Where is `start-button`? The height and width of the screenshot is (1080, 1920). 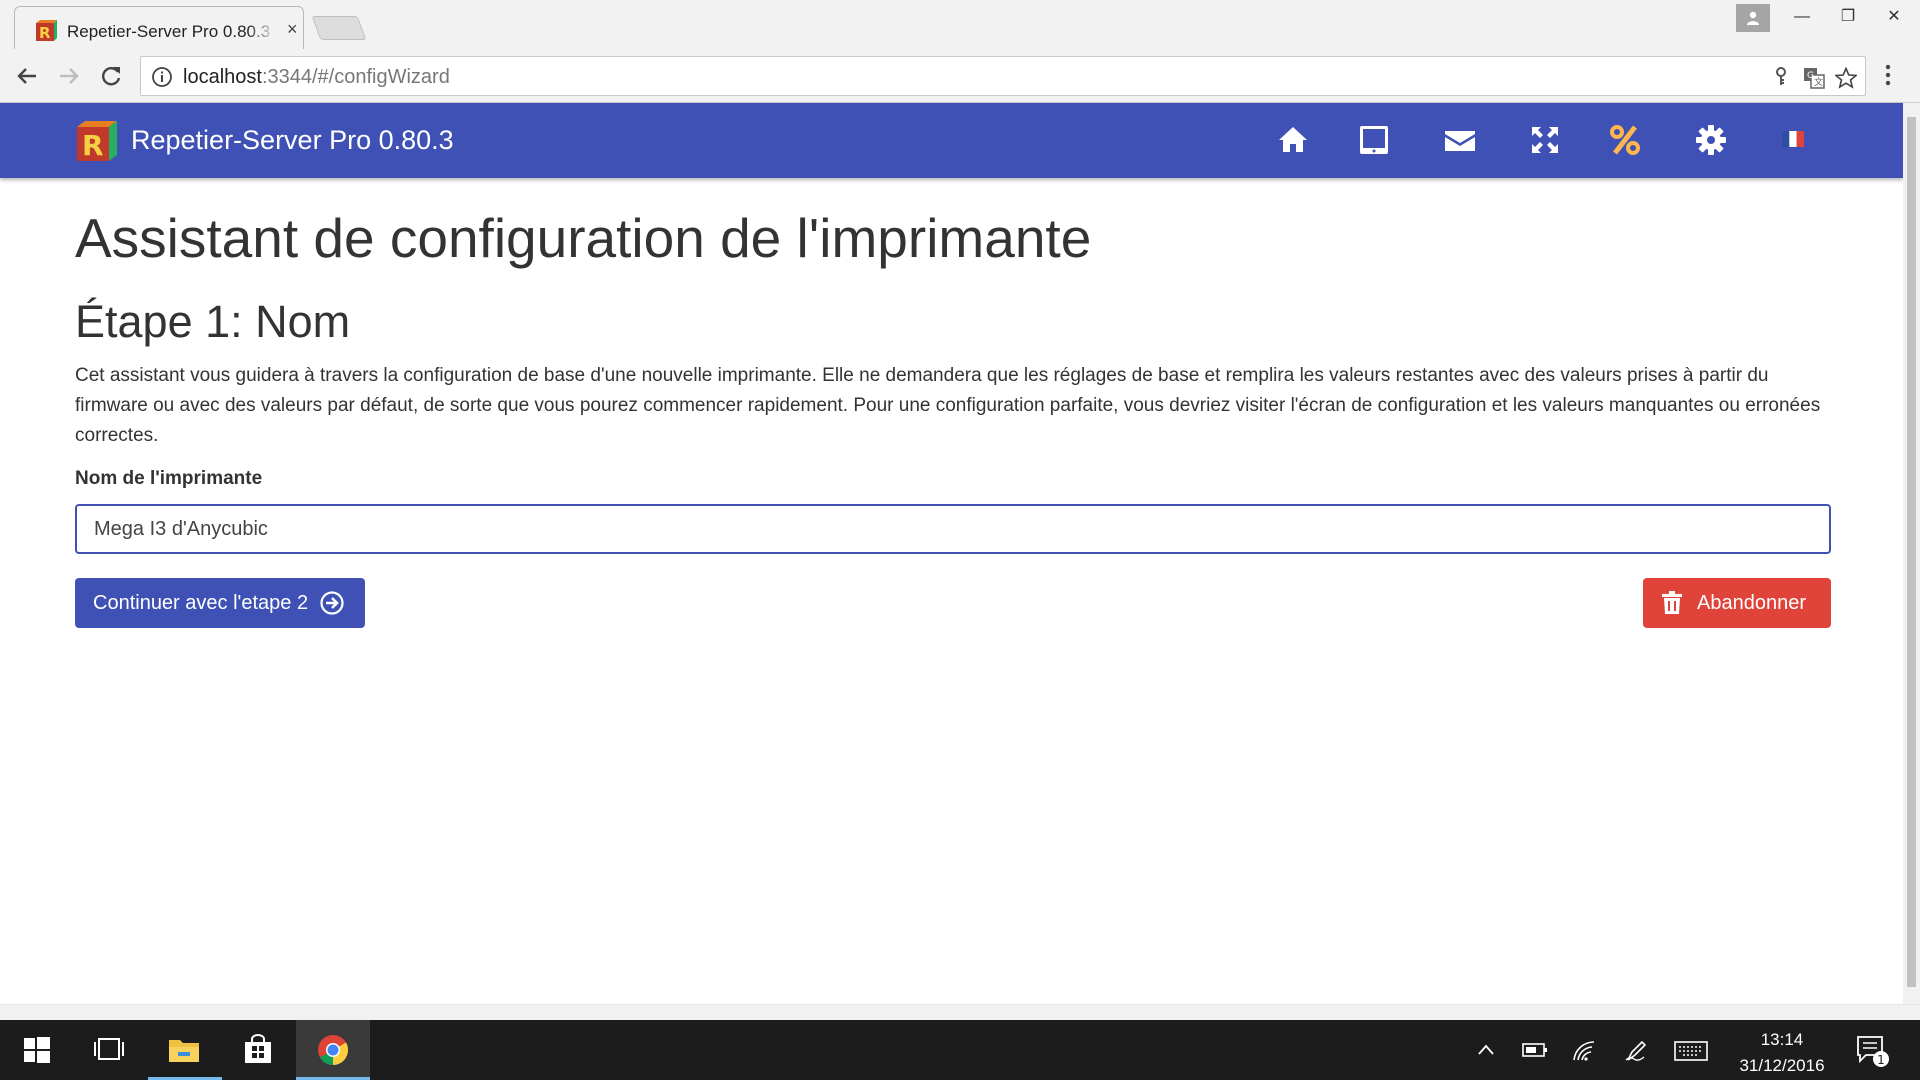
start-button is located at coordinates (37, 1050).